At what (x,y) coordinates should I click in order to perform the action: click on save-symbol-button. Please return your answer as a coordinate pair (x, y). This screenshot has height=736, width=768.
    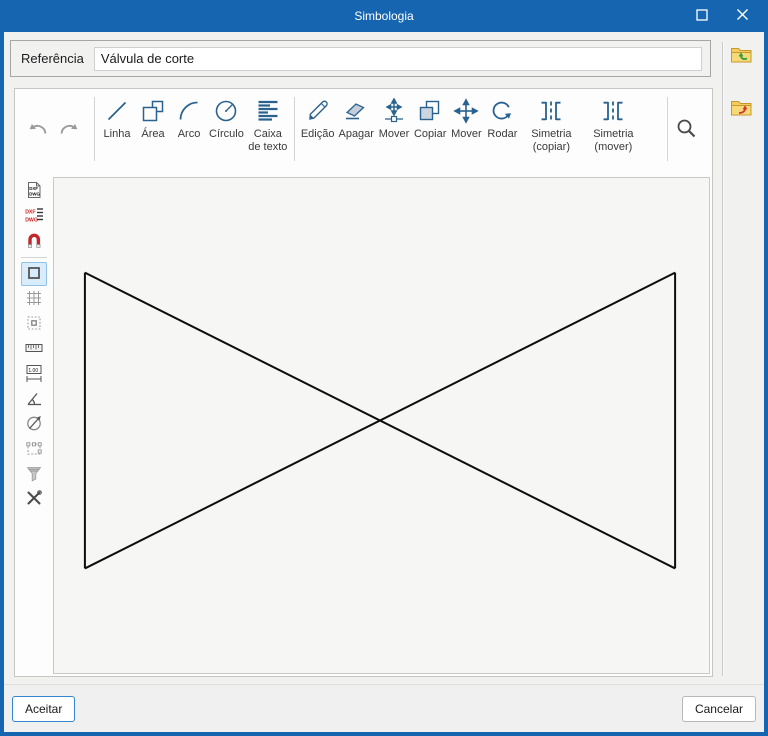
    Looking at the image, I should click on (742, 109).